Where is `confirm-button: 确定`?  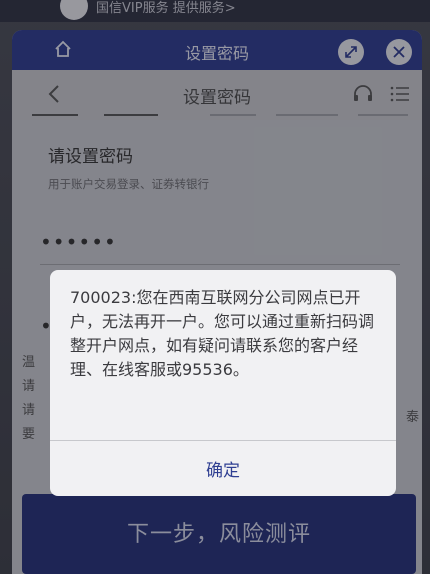
confirm-button: 确定 is located at coordinates (223, 468).